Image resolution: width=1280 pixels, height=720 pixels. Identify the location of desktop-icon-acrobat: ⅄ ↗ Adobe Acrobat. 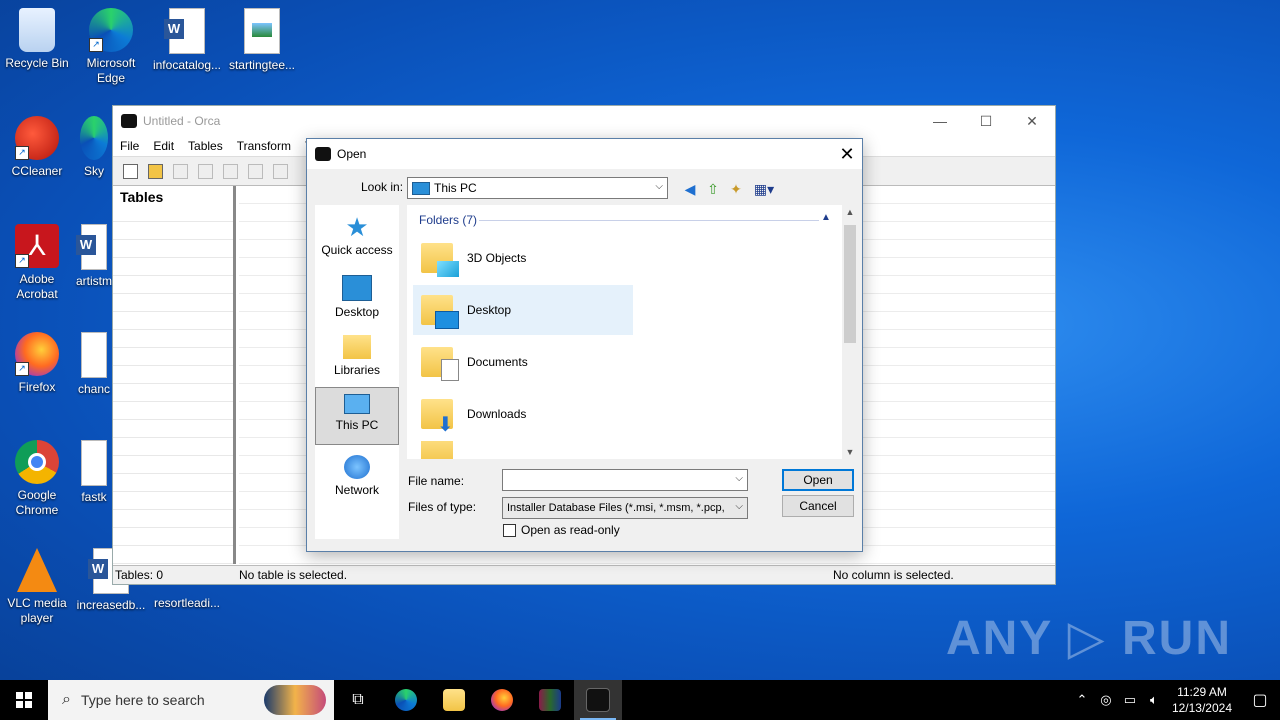
(37, 263).